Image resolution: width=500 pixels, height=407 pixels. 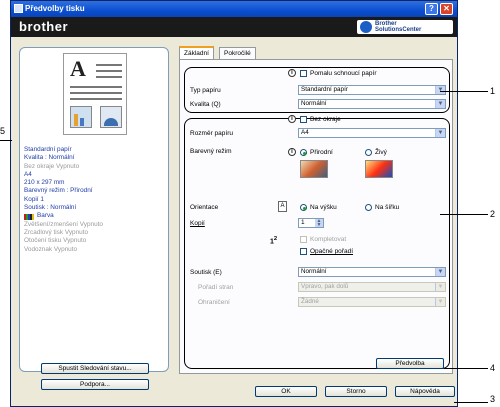 I want to click on summary-scaling: Zvětšení/zmenšení Vypnuto, so click(x=63, y=224).